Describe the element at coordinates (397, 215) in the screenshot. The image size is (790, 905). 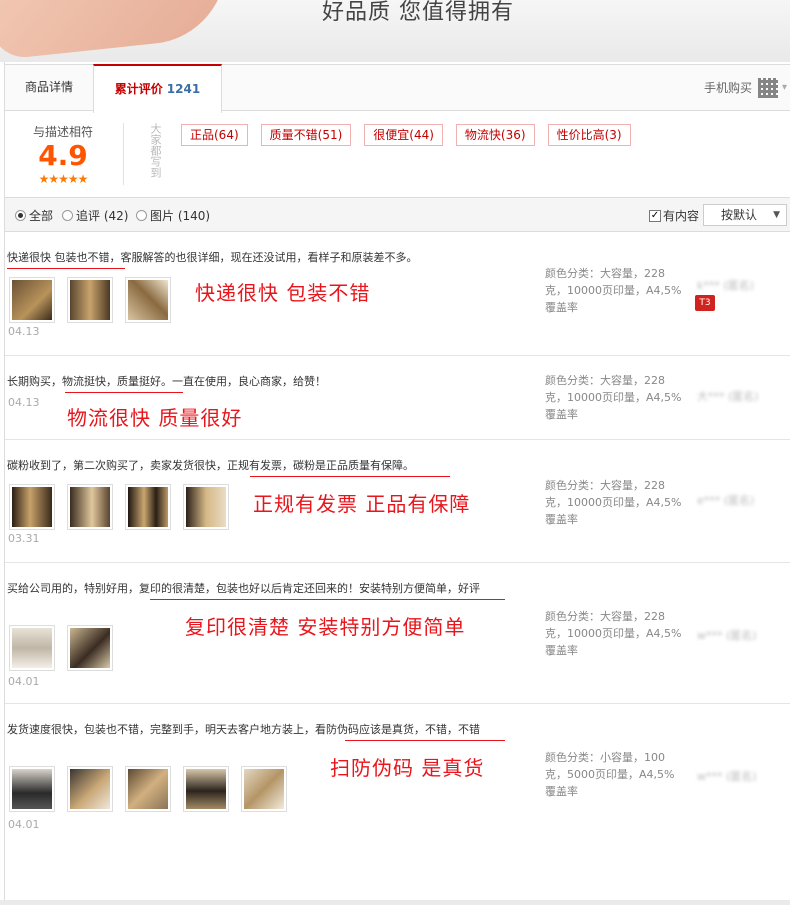
I see `filter-bar: 全部 追评 (42) 图片 (140) ✓ 有内容 按默认 ▼` at that location.